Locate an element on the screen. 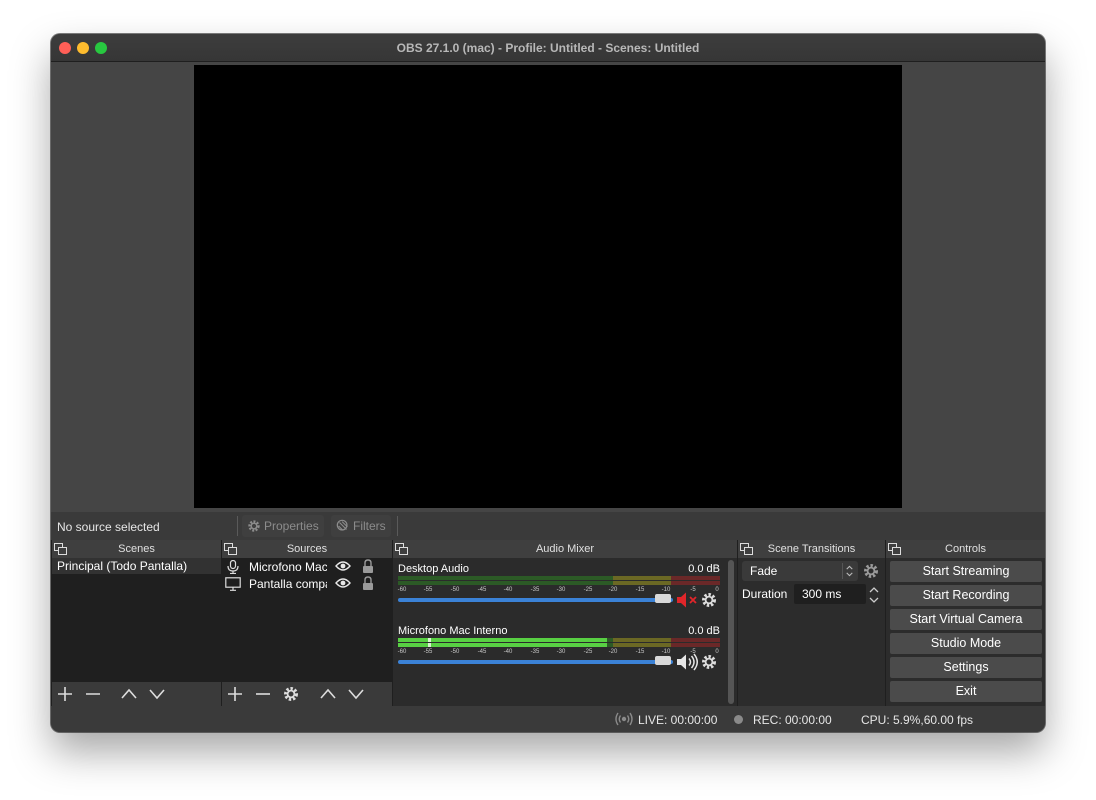 Image resolution: width=1096 pixels, height=800 pixels. tick-label: -30 is located at coordinates (561, 590).